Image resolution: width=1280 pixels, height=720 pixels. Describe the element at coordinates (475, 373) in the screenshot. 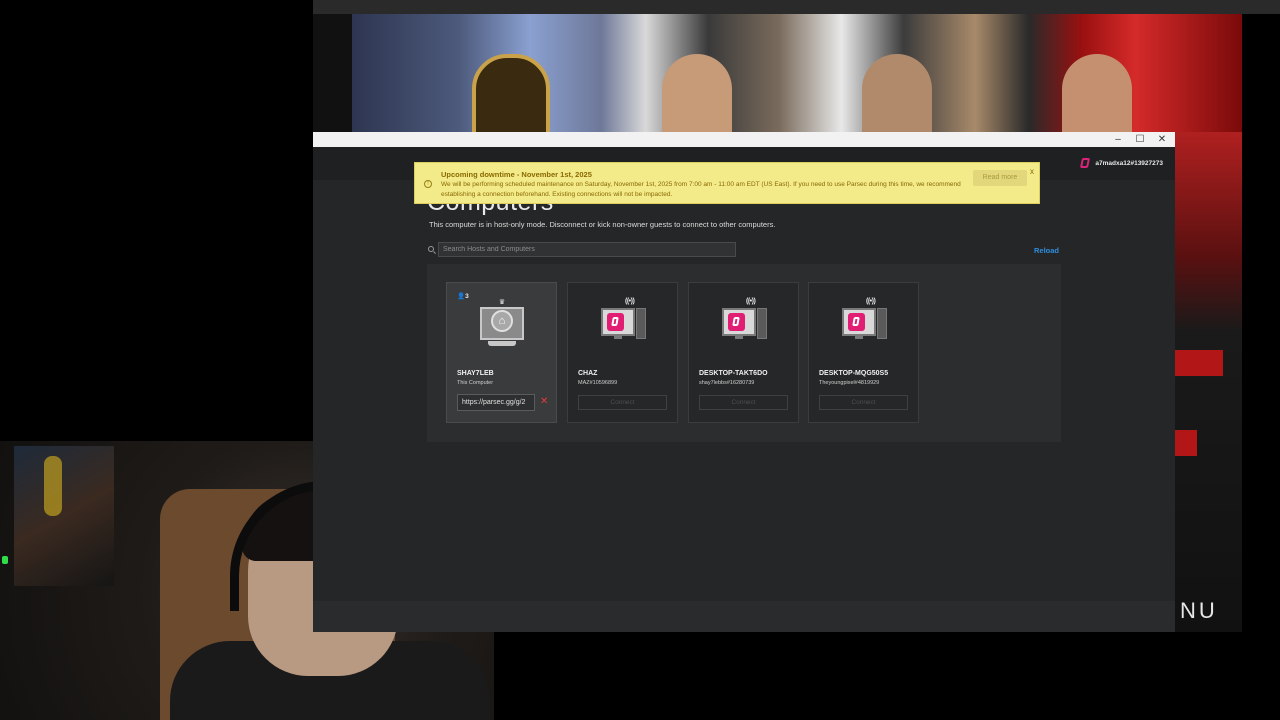

I see `computer-name: SHAY7LEB` at that location.